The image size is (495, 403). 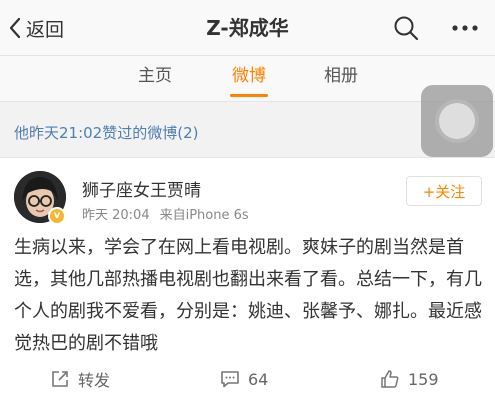 I want to click on navigation-bar: 返回 Z-郑成华, so click(x=247, y=28).